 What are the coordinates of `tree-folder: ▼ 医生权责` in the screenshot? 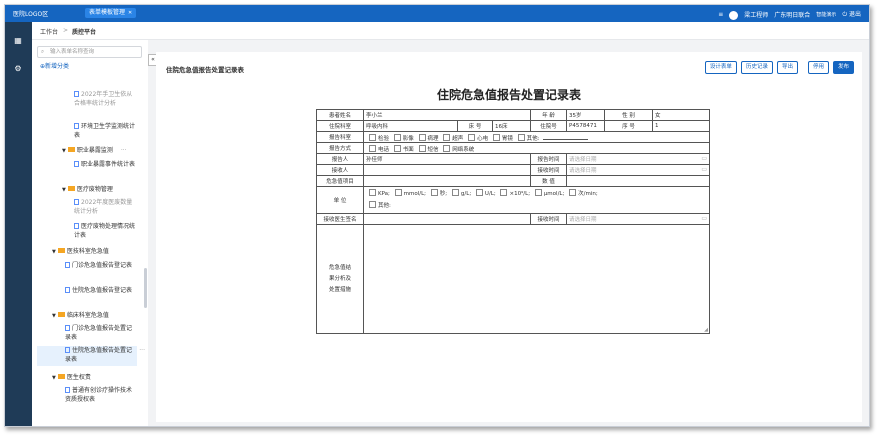 It's located at (71, 378).